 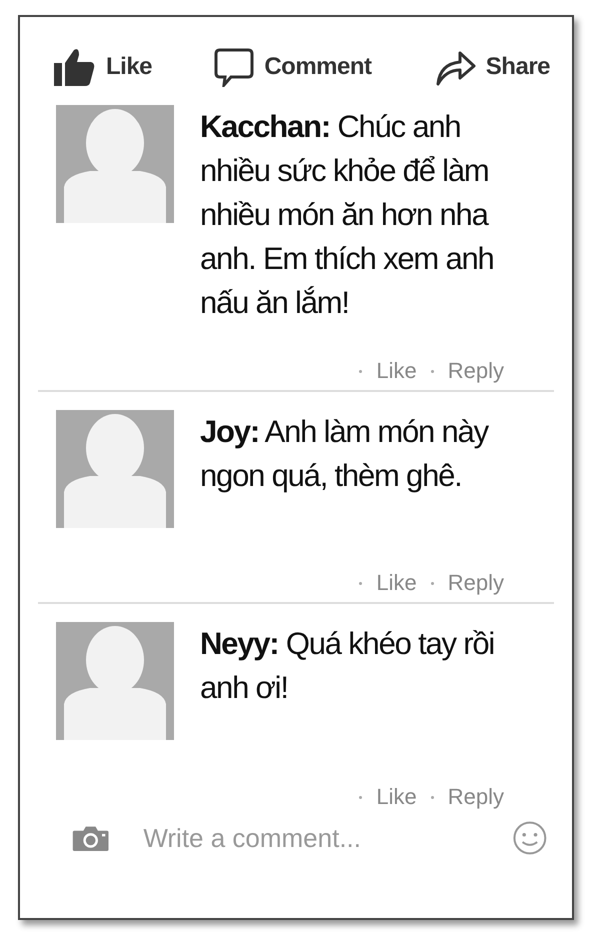 What do you see at coordinates (348, 666) in the screenshot?
I see `comment-text: Neyy: Quá khéo tay rồi anh ơi!` at bounding box center [348, 666].